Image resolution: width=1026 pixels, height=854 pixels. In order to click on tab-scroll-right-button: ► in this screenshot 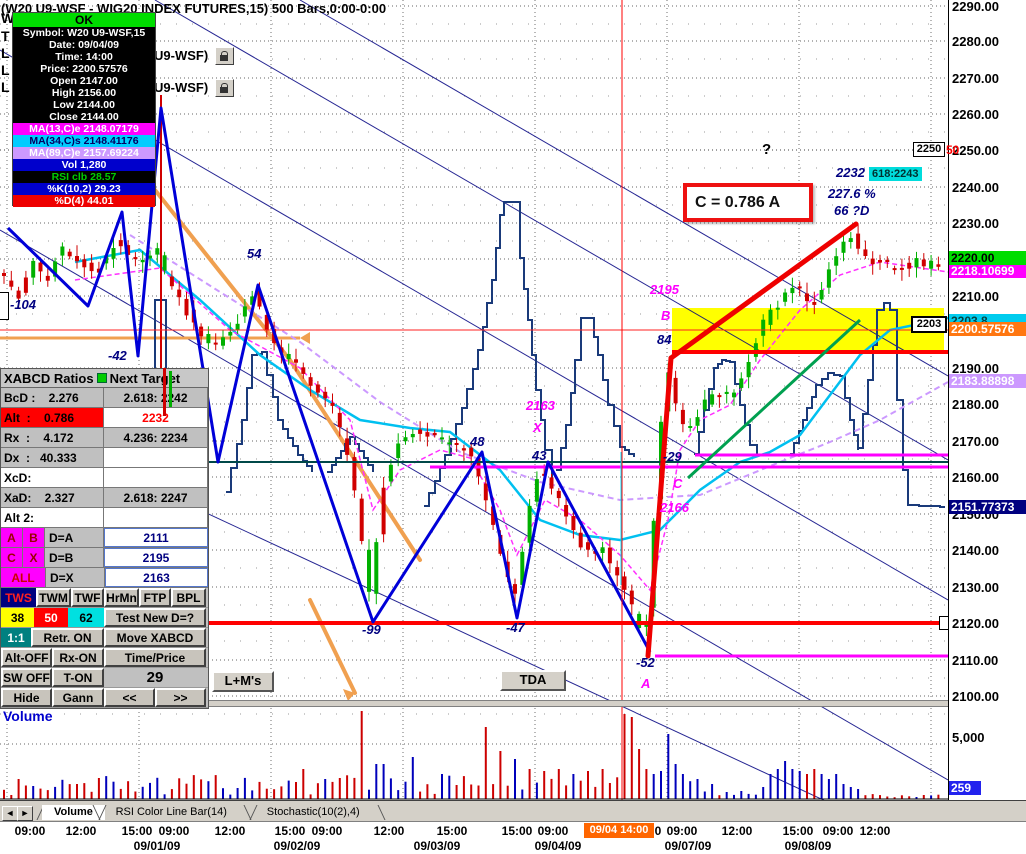, I will do `click(25, 813)`.